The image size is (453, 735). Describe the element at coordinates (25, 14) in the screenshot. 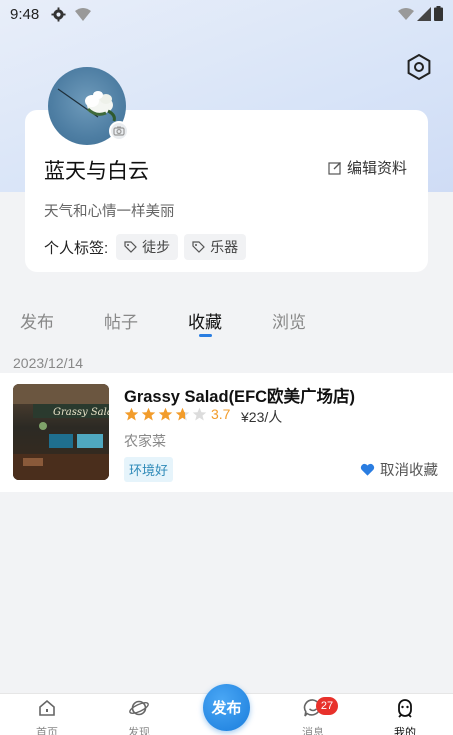

I see `status-time: 9:48` at that location.